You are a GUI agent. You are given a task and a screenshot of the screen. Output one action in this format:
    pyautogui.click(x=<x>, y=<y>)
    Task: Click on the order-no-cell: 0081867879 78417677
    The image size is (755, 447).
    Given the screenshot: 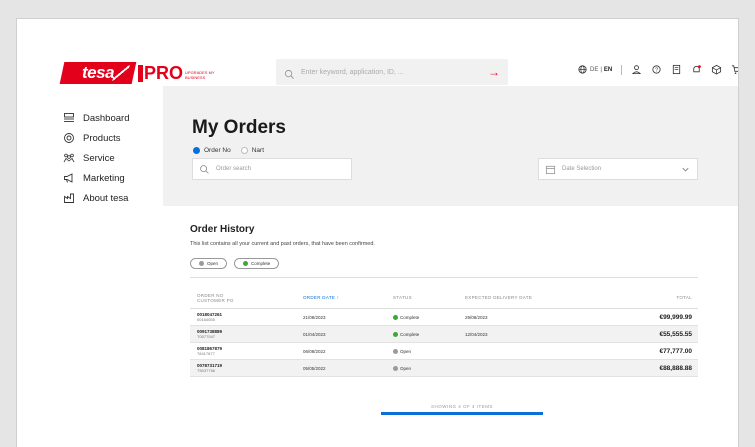 What is the action you would take?
    pyautogui.click(x=246, y=351)
    